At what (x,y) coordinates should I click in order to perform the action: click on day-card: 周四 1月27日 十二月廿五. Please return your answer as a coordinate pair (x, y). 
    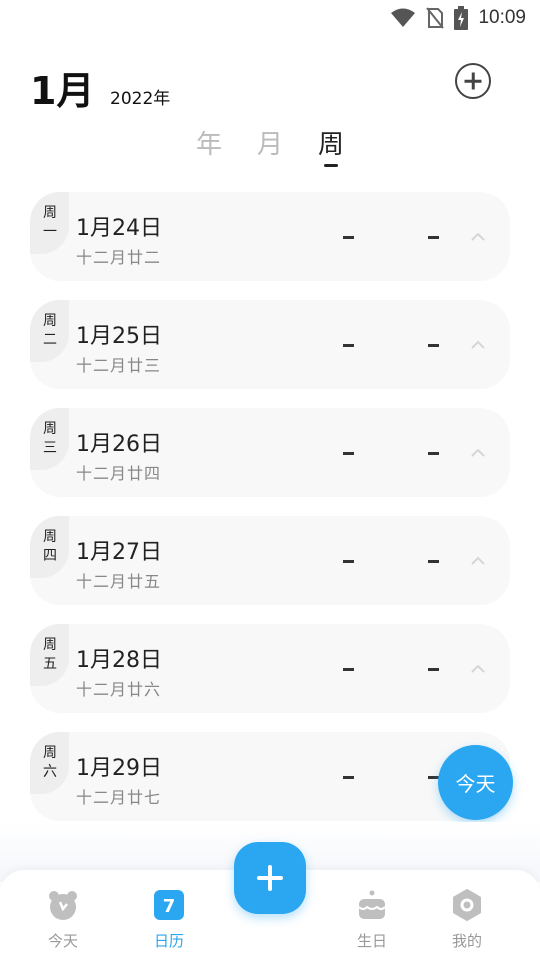
    Looking at the image, I should click on (270, 560).